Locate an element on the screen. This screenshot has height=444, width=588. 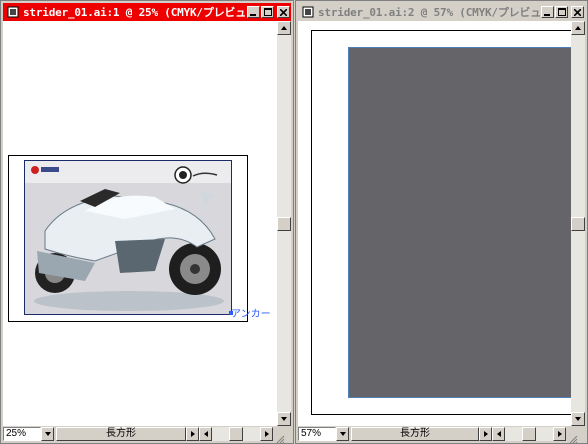
anchor-hint-label: アンカー is located at coordinates (251, 314).